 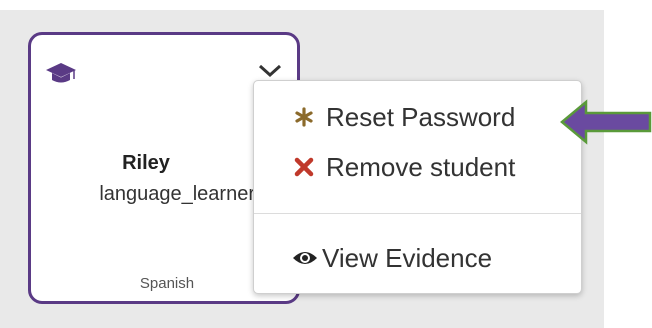 I want to click on eye-icon, so click(x=305, y=258).